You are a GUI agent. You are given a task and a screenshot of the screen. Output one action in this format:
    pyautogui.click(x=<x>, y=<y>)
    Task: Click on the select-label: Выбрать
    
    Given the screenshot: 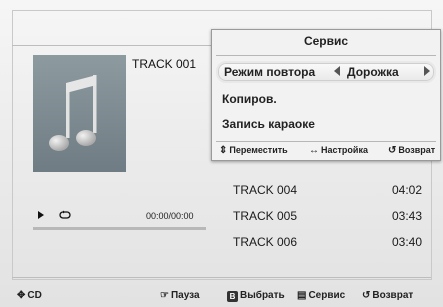 What is the action you would take?
    pyautogui.click(x=262, y=295)
    